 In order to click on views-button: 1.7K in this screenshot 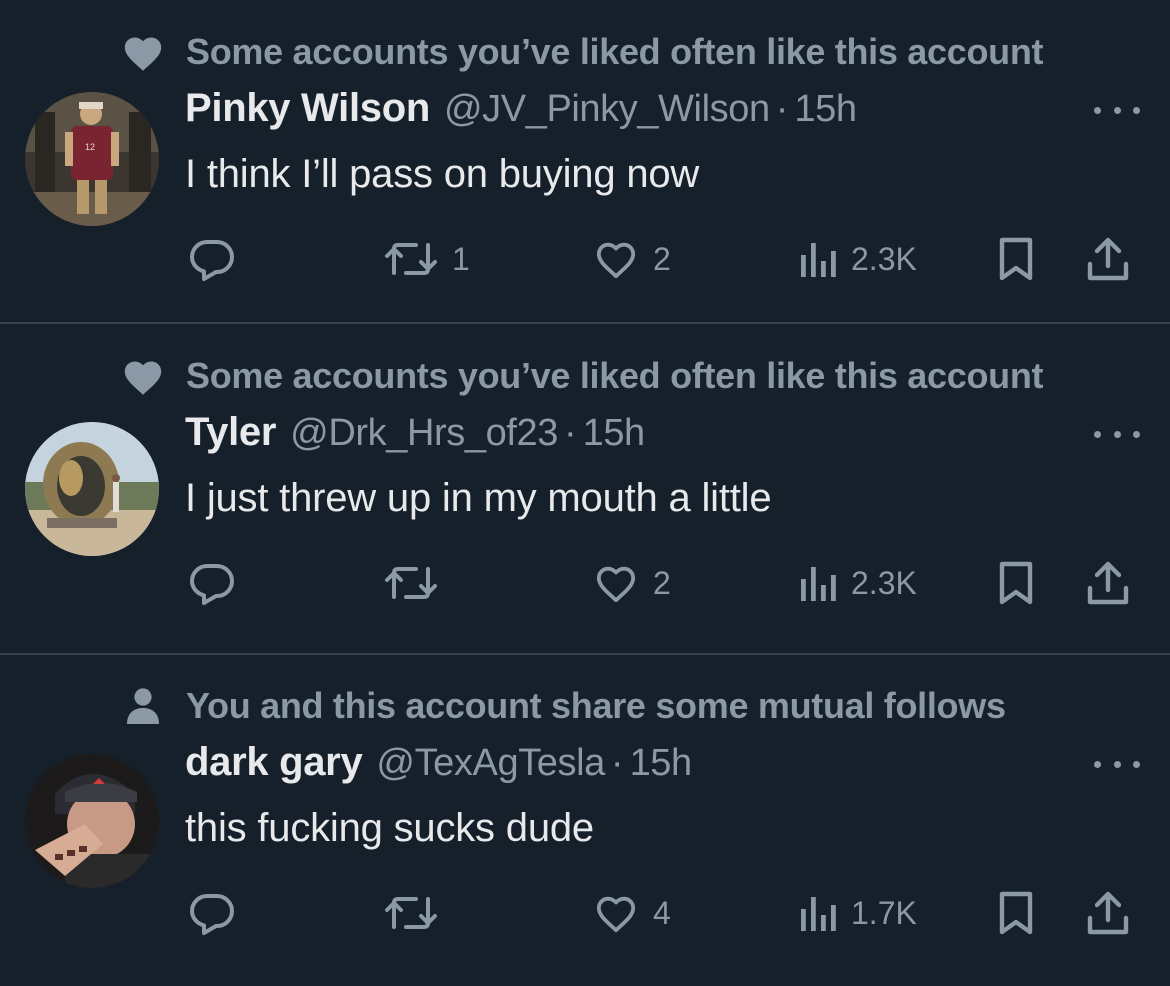, I will do `click(857, 913)`.